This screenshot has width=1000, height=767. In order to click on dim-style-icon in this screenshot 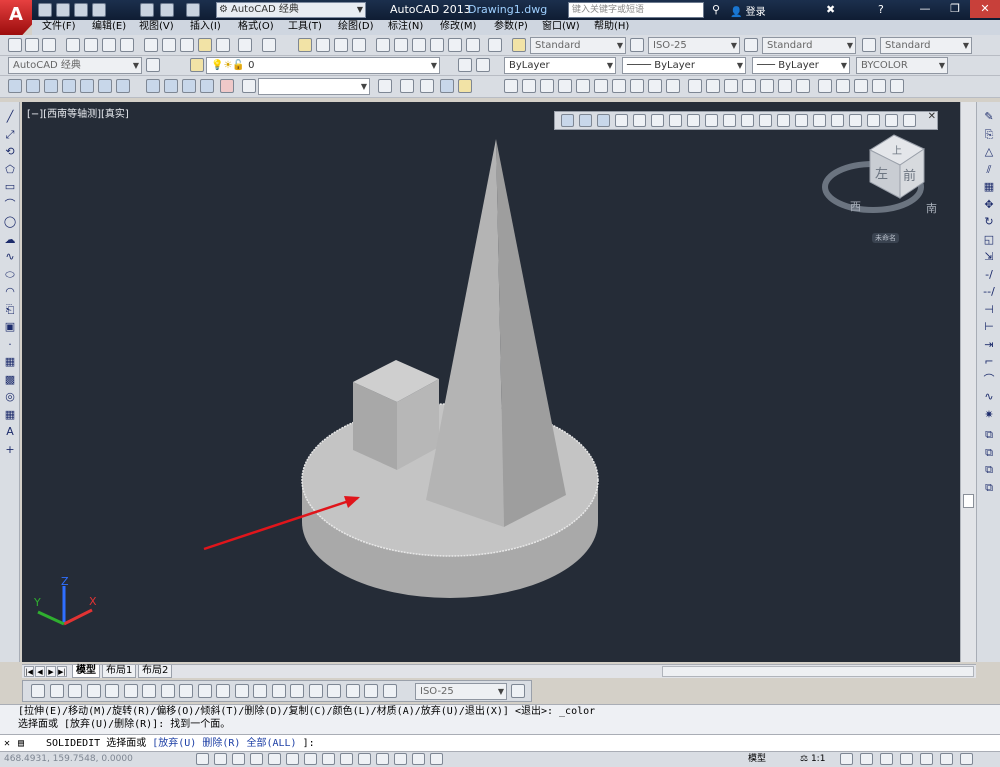, I will do `click(518, 691)`.